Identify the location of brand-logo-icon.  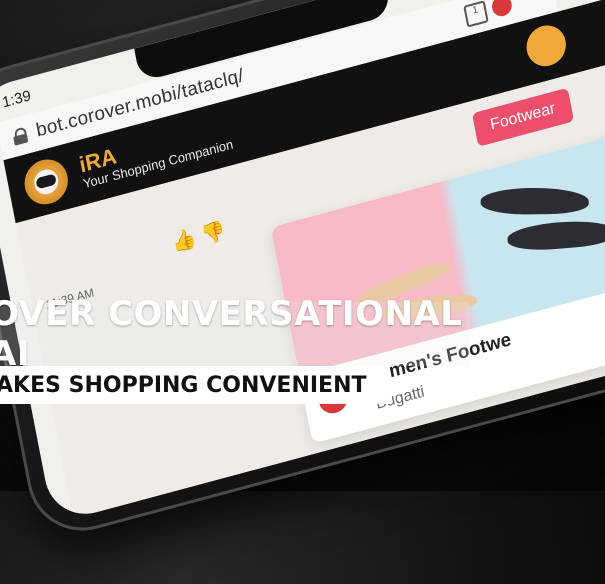
(546, 46).